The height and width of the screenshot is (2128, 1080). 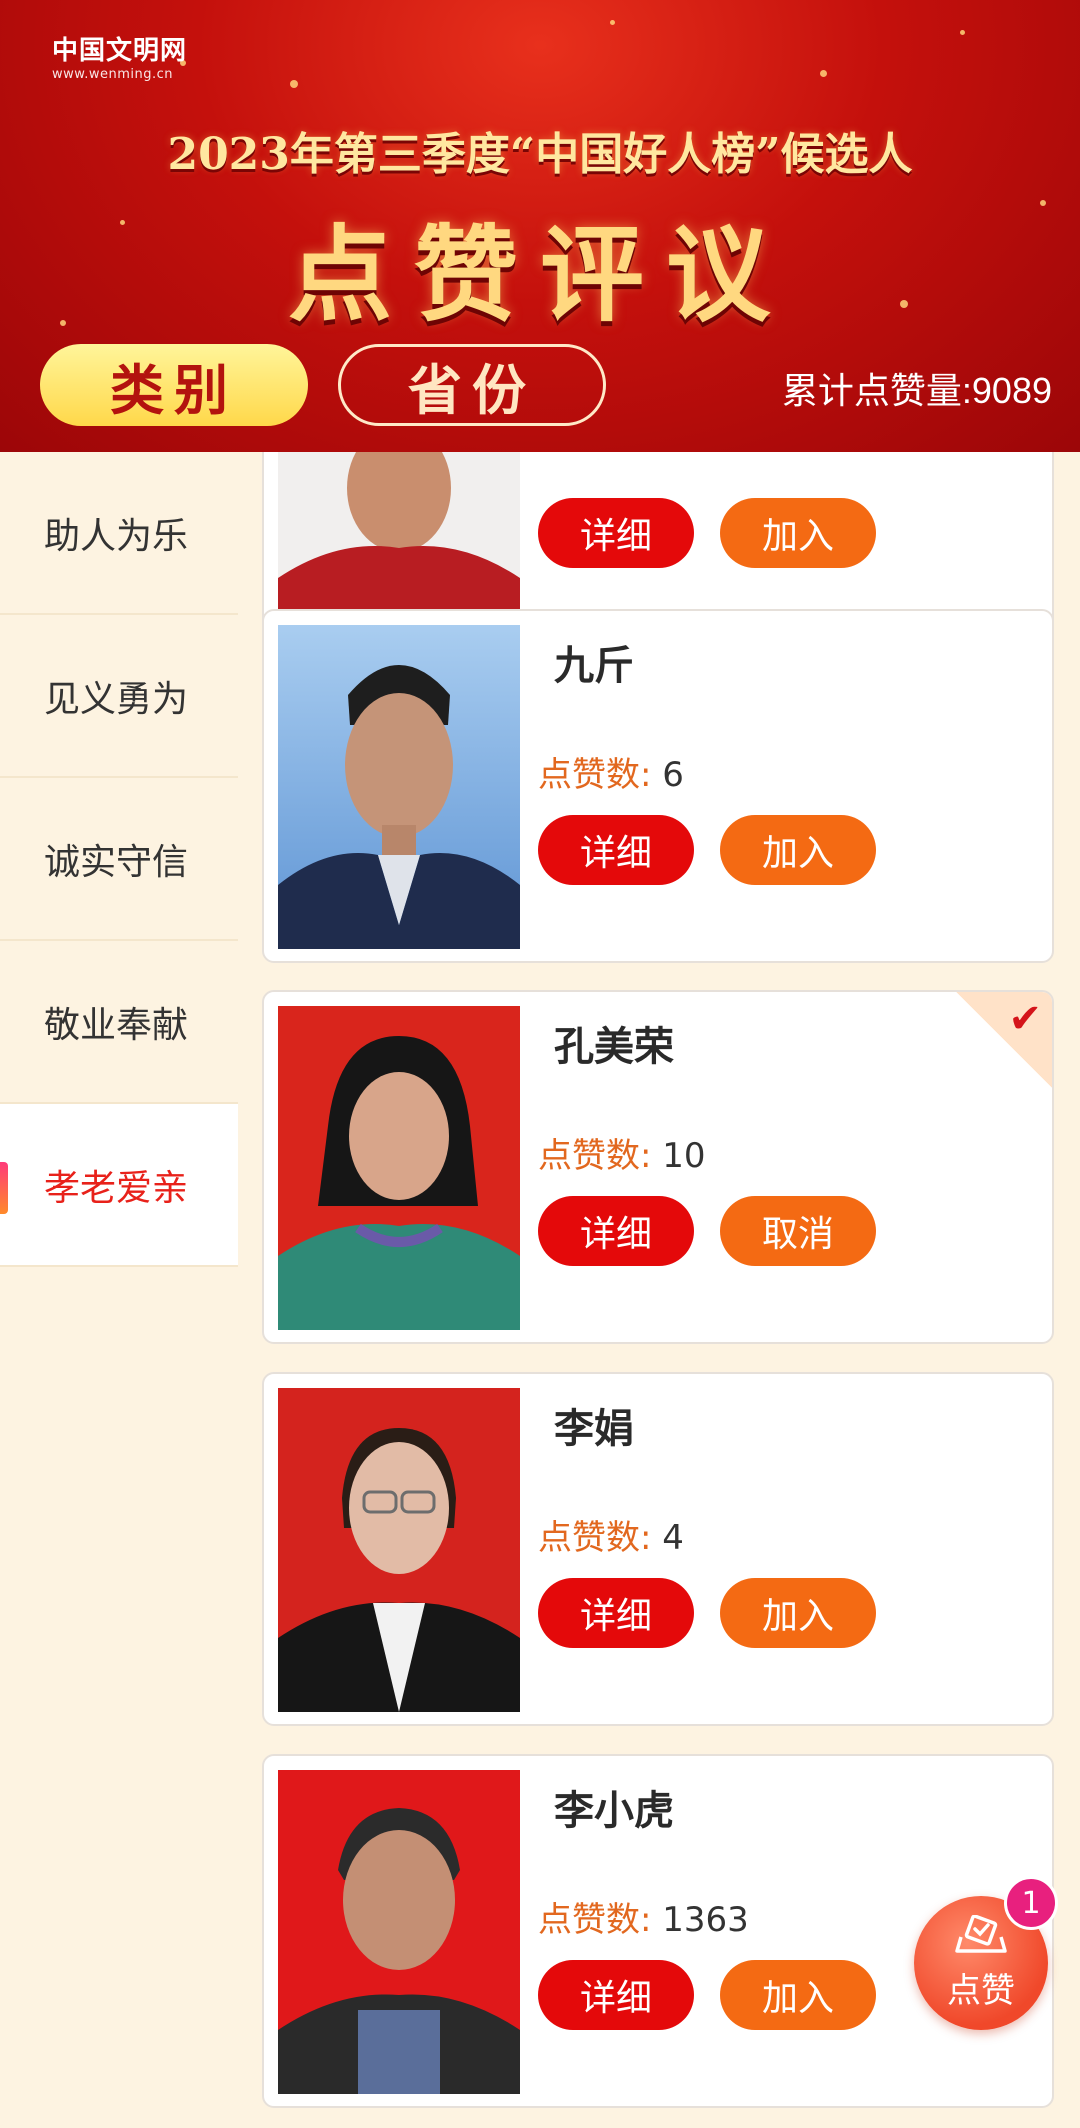 What do you see at coordinates (594, 1429) in the screenshot?
I see `candidate-name: 李娟` at bounding box center [594, 1429].